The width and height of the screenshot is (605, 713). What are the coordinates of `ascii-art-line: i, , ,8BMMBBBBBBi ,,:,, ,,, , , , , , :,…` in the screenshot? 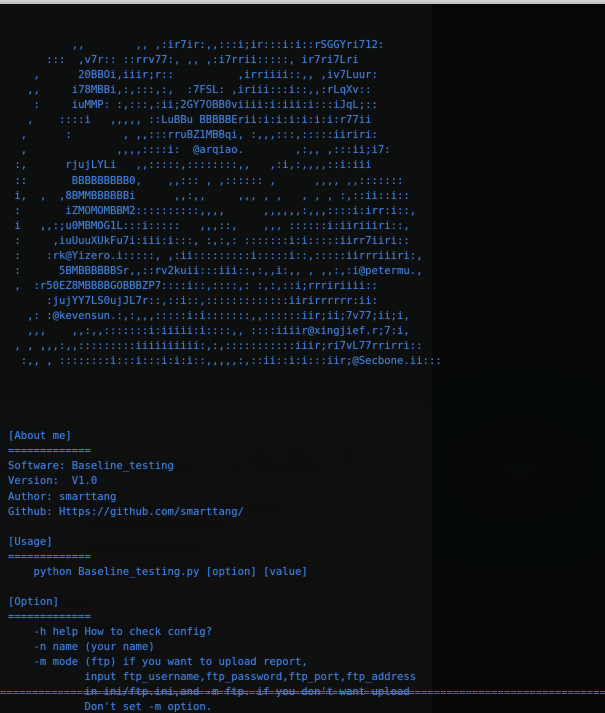 It's located at (209, 195).